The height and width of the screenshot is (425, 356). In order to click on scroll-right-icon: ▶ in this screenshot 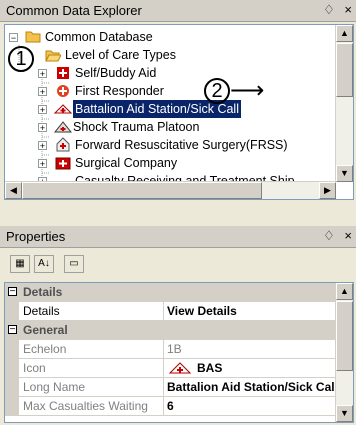, I will do `click(327, 190)`.